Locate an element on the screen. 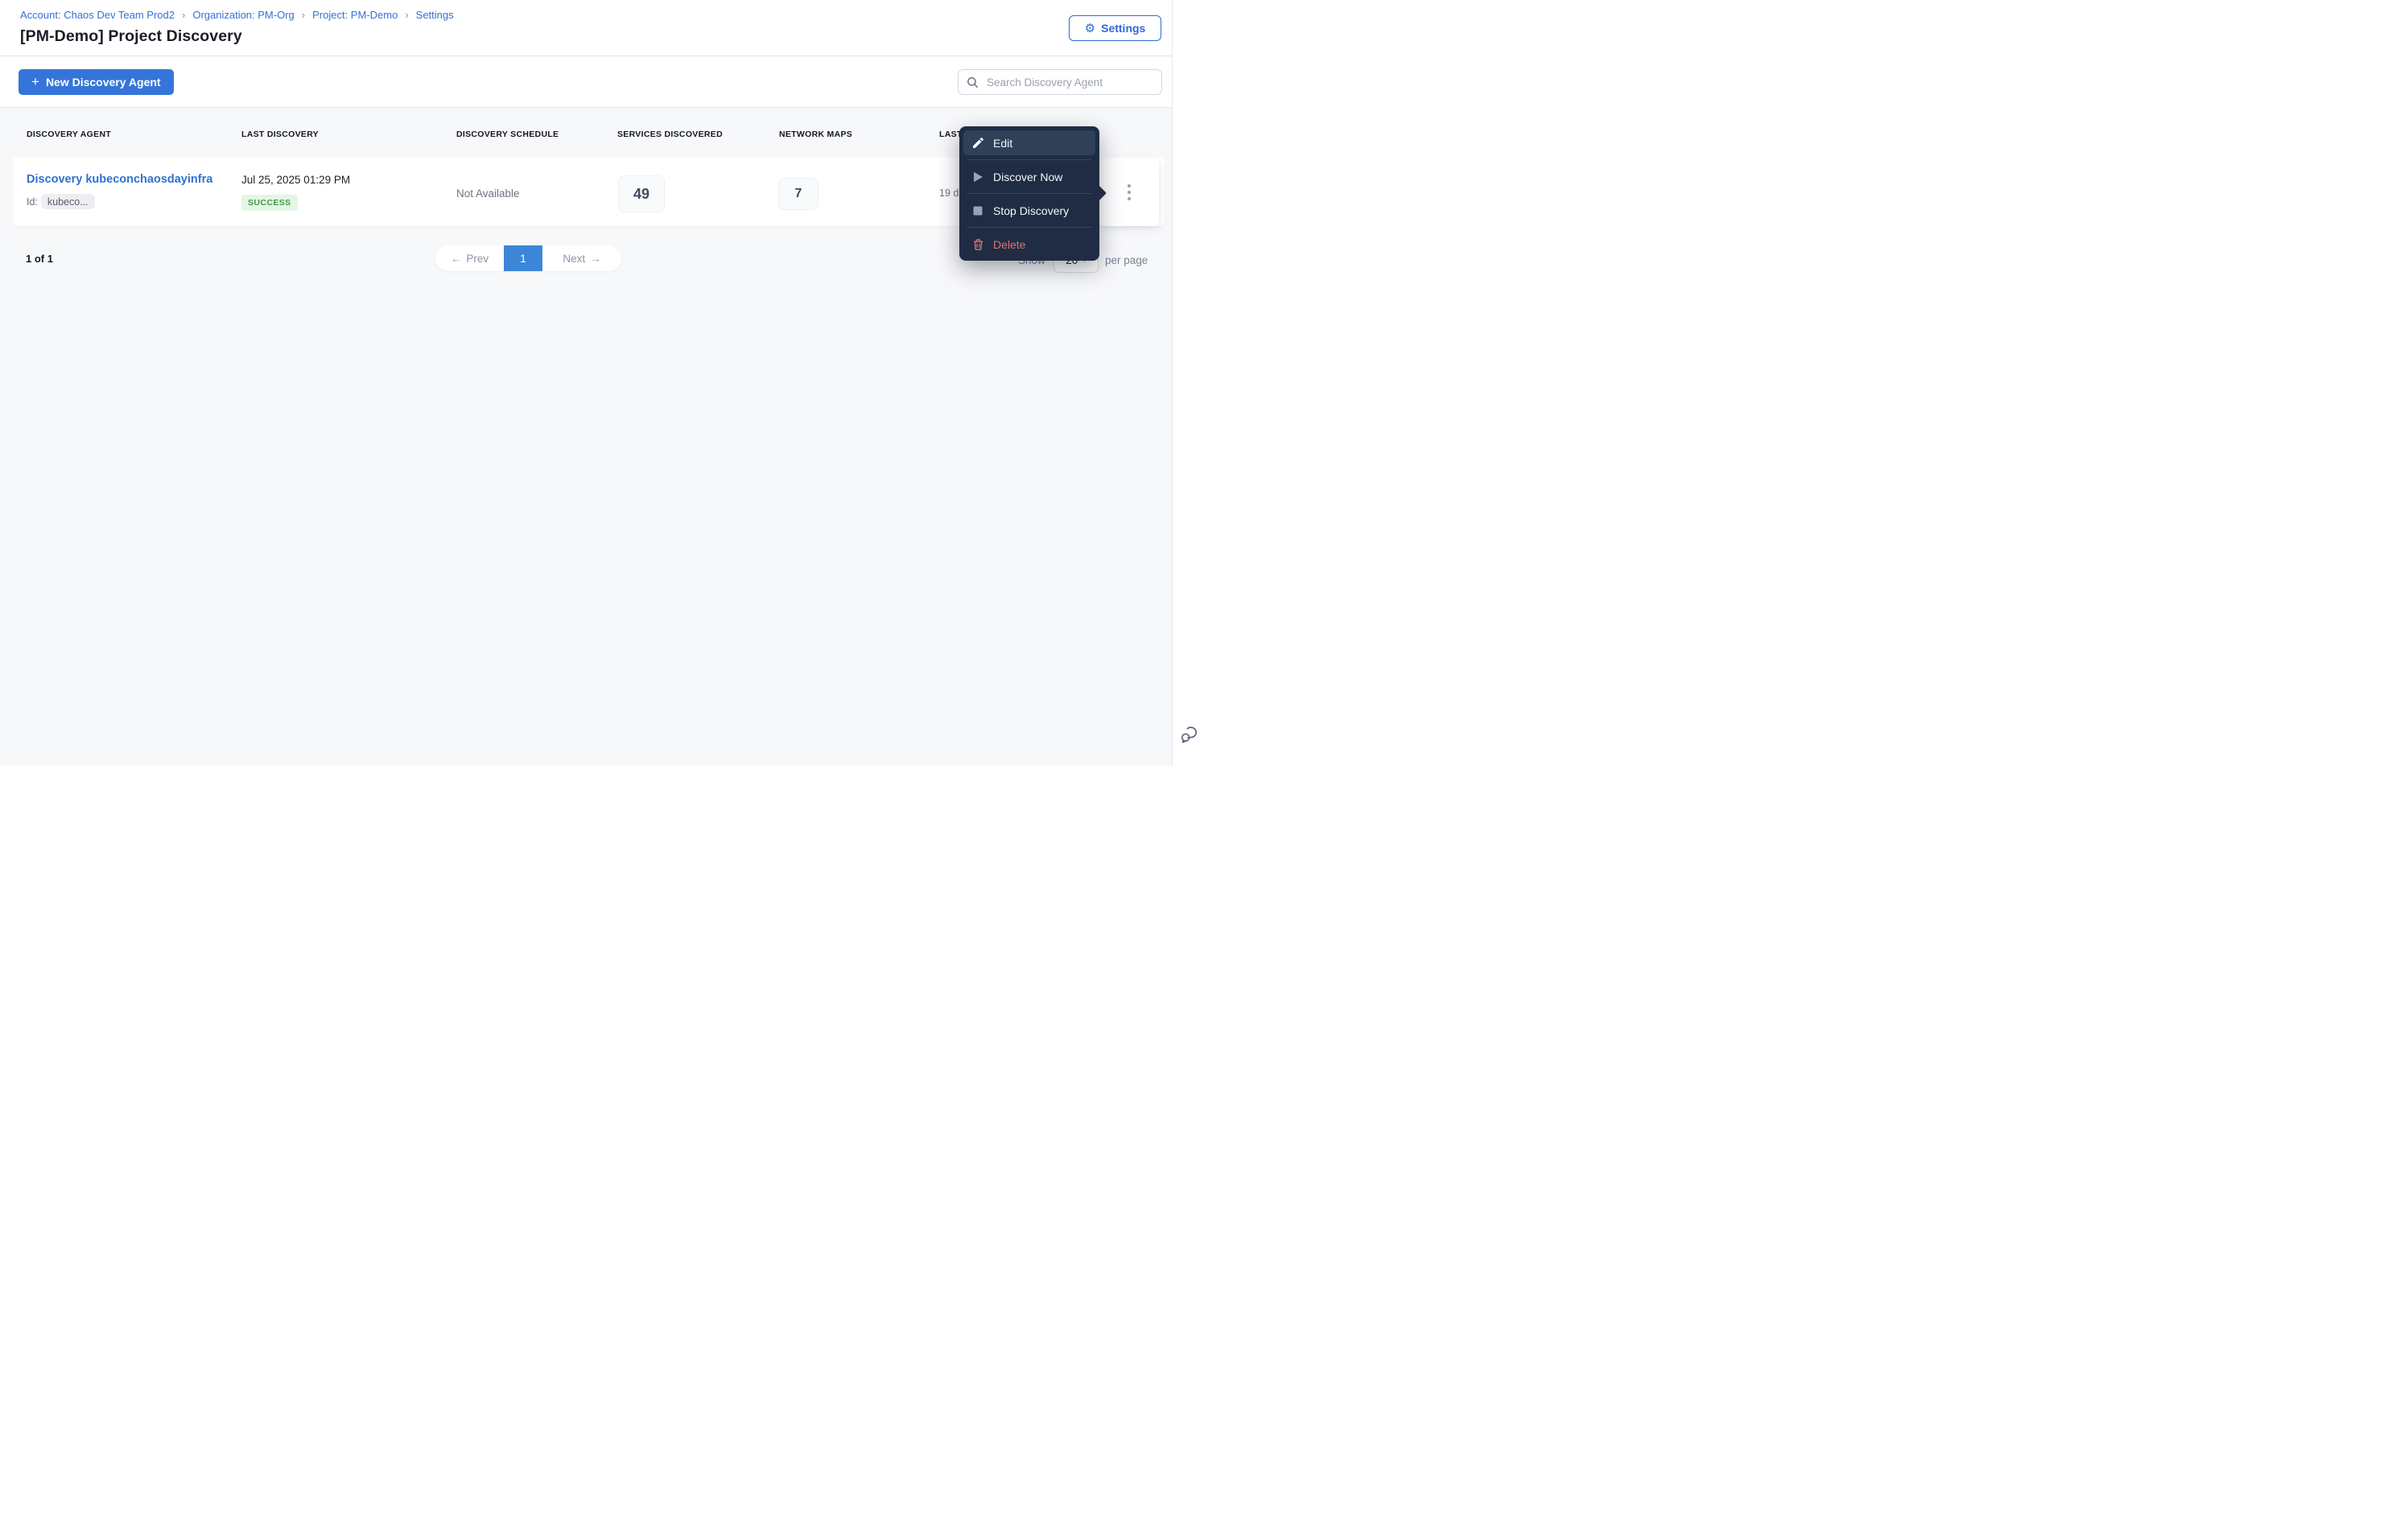  column-header-network-maps: NETWORK MAPS is located at coordinates (816, 134).